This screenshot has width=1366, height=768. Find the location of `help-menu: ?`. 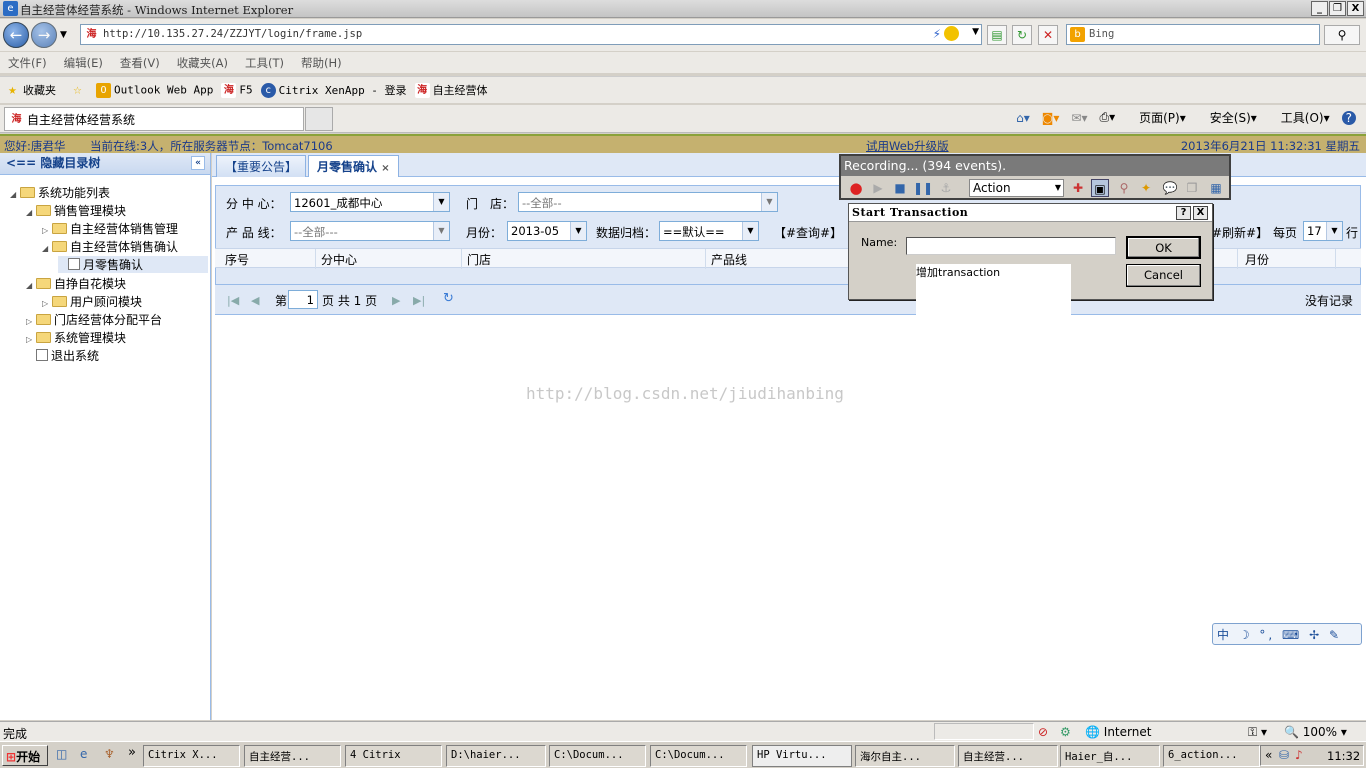

help-menu: ? is located at coordinates (1348, 117).